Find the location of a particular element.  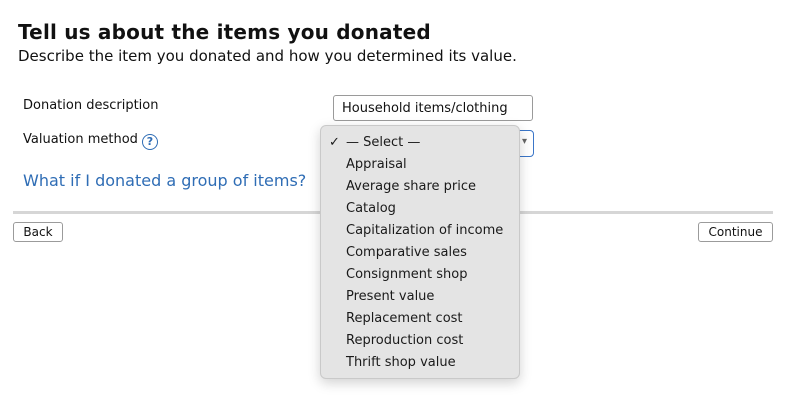

valuation-method-label: Valuation method is located at coordinates (80, 139).